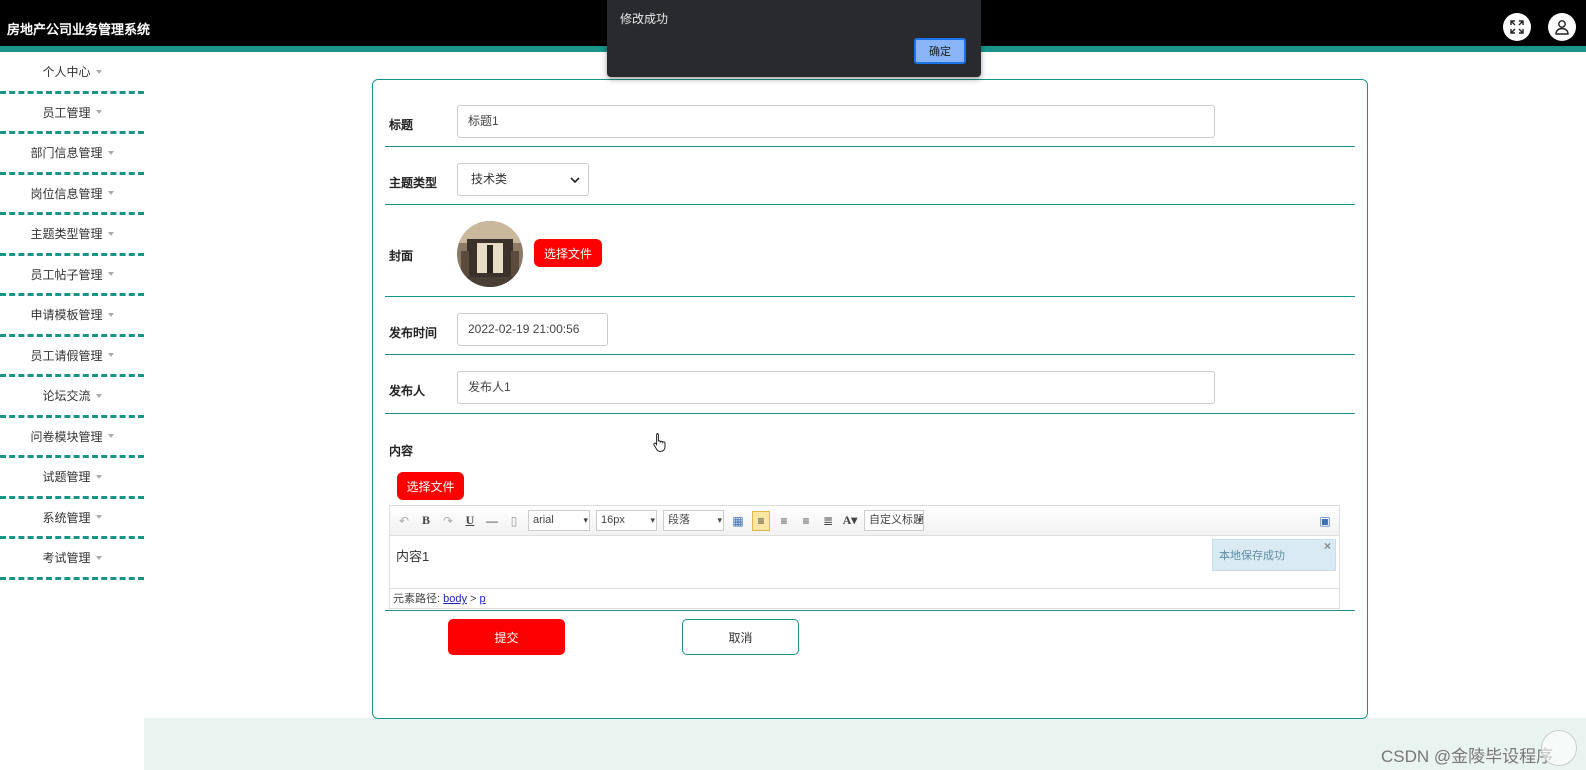 The width and height of the screenshot is (1586, 770). What do you see at coordinates (644, 19) in the screenshot?
I see `alert-message: 修改成功` at bounding box center [644, 19].